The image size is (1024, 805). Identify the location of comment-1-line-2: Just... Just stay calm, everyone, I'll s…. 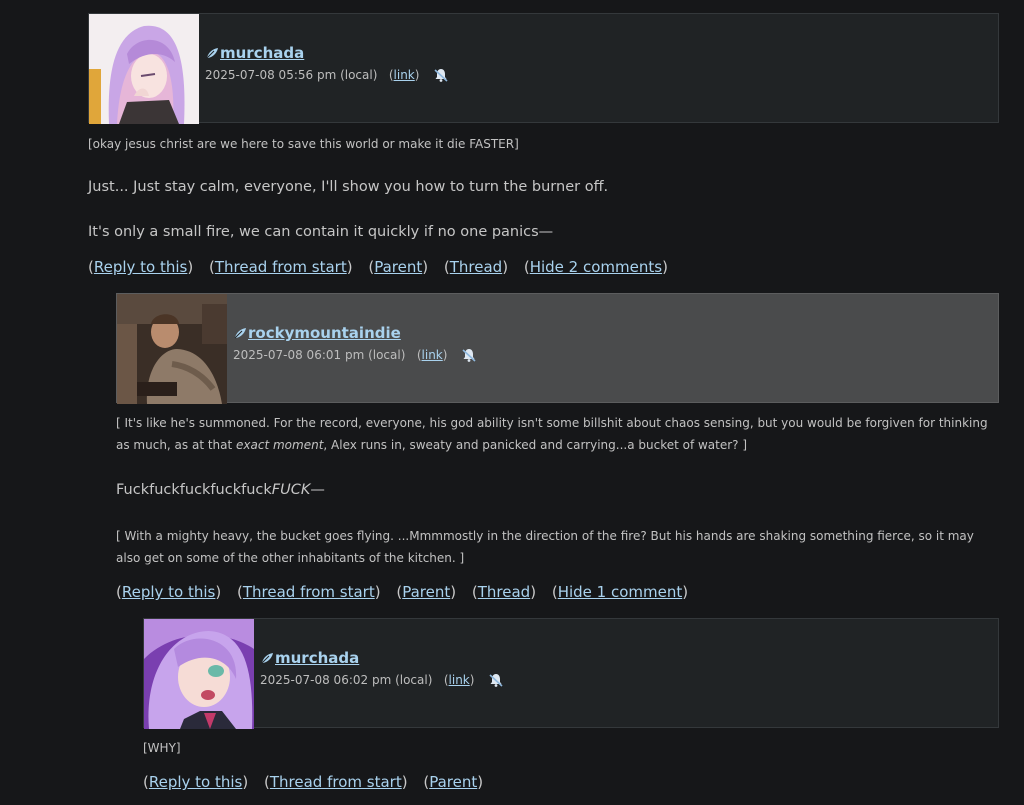
(348, 187).